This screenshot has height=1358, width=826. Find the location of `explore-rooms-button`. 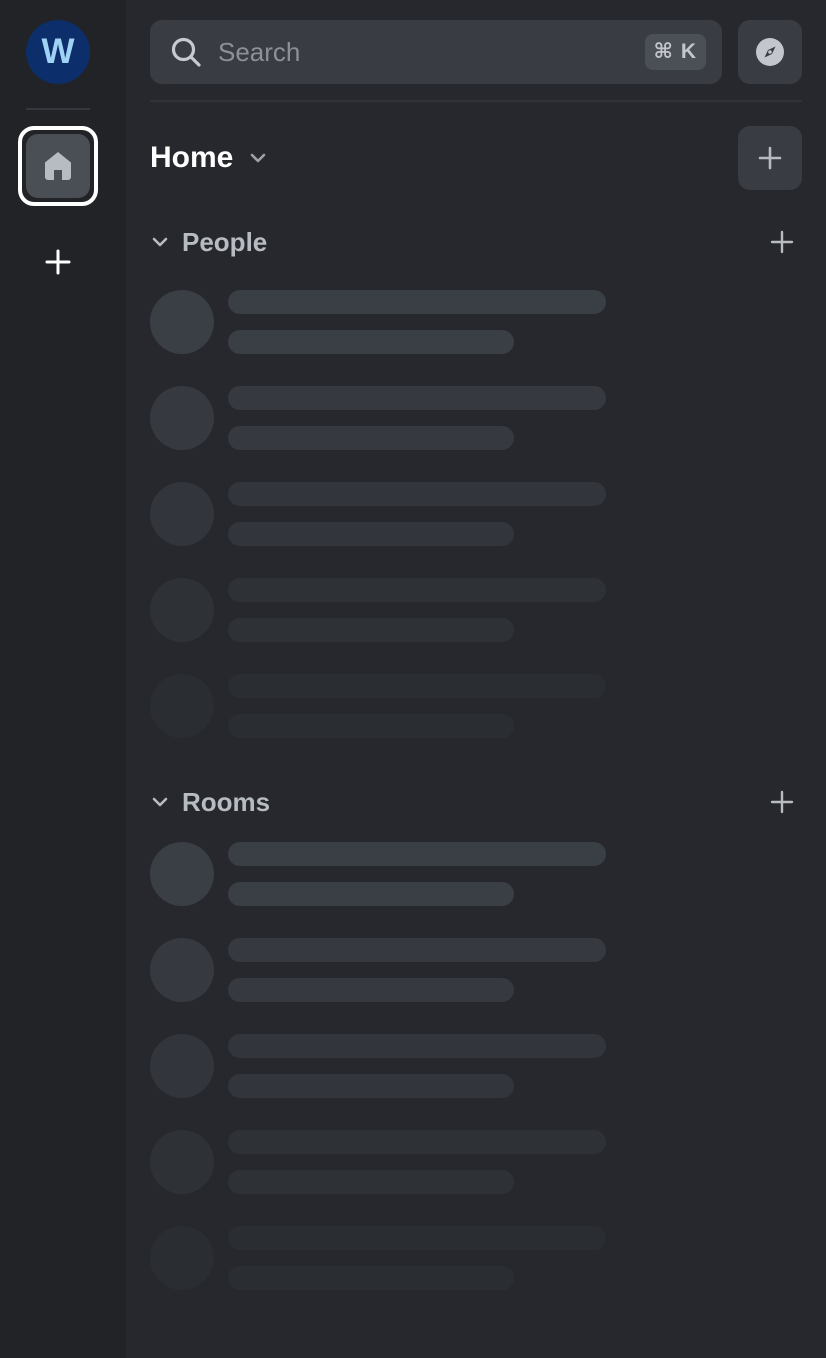

explore-rooms-button is located at coordinates (770, 52).